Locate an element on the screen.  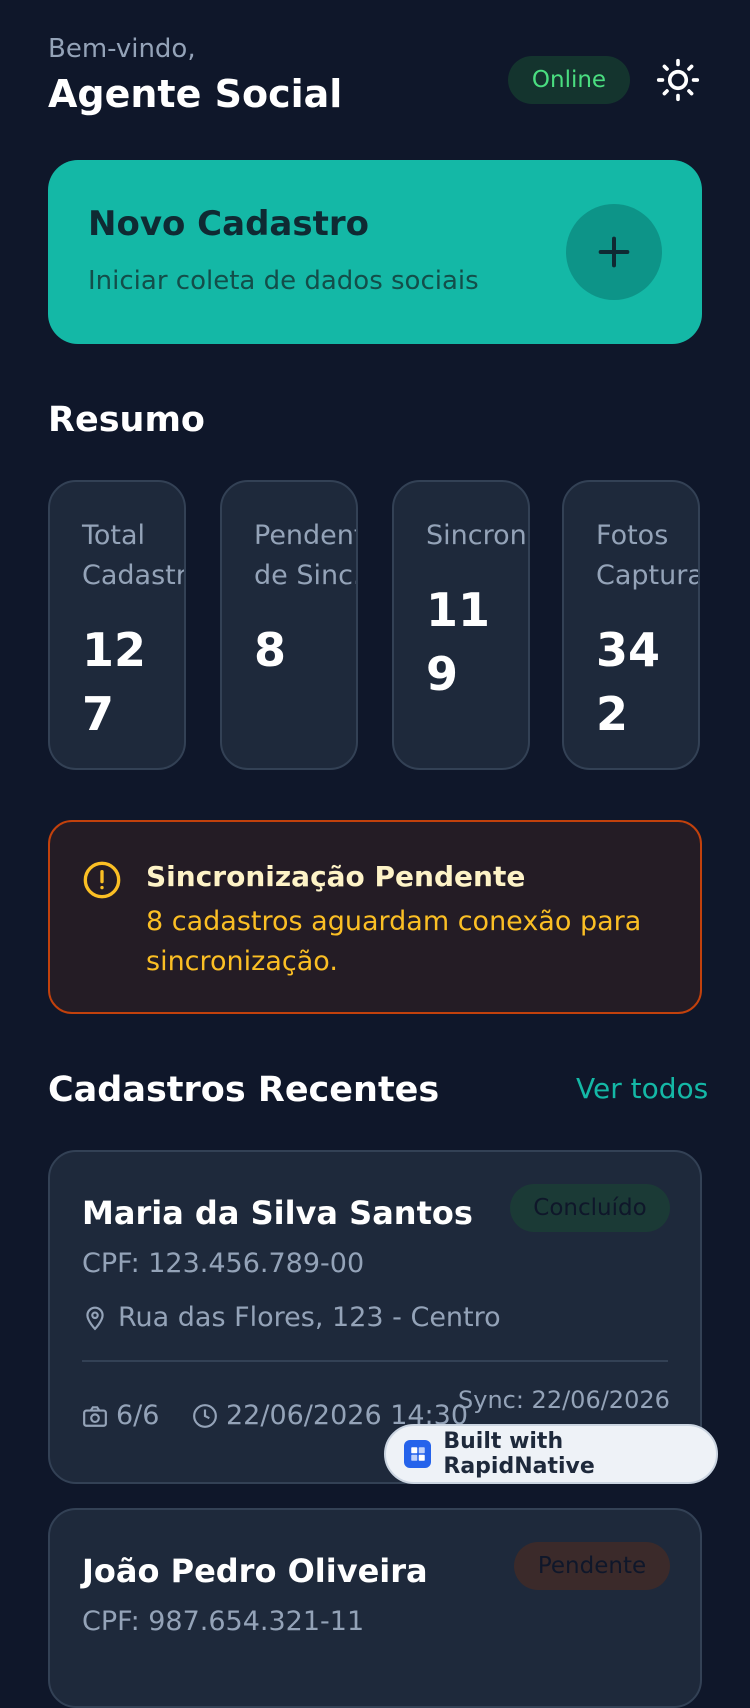
stat-value: 127 is located at coordinates (114, 682).